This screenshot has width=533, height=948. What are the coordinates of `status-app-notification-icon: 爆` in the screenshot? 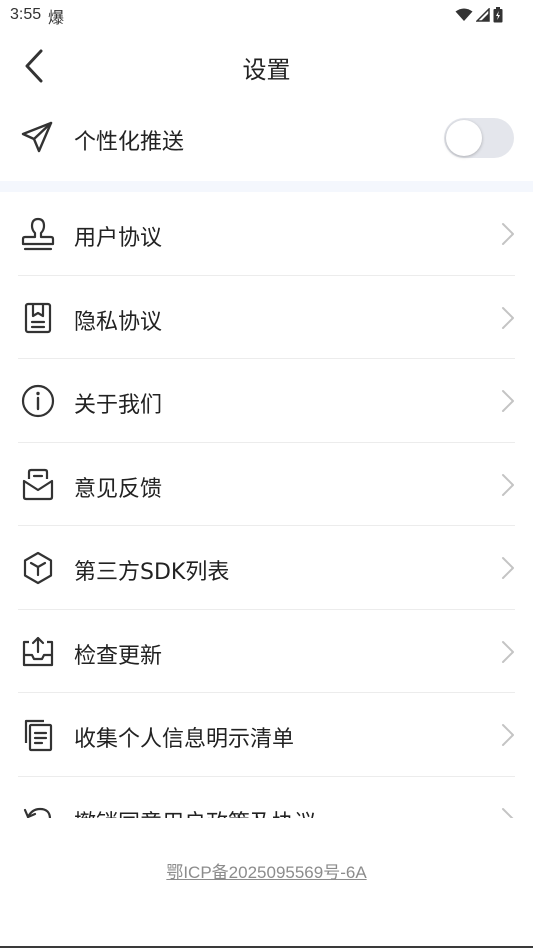 It's located at (56, 17).